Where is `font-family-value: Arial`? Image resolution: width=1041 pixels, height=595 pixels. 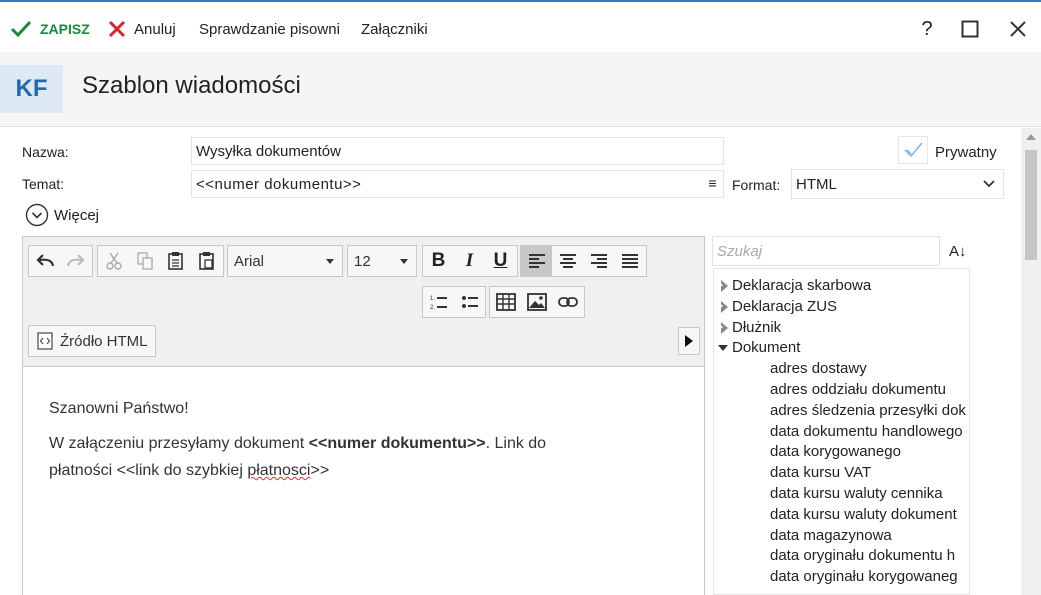 font-family-value: Arial is located at coordinates (249, 261).